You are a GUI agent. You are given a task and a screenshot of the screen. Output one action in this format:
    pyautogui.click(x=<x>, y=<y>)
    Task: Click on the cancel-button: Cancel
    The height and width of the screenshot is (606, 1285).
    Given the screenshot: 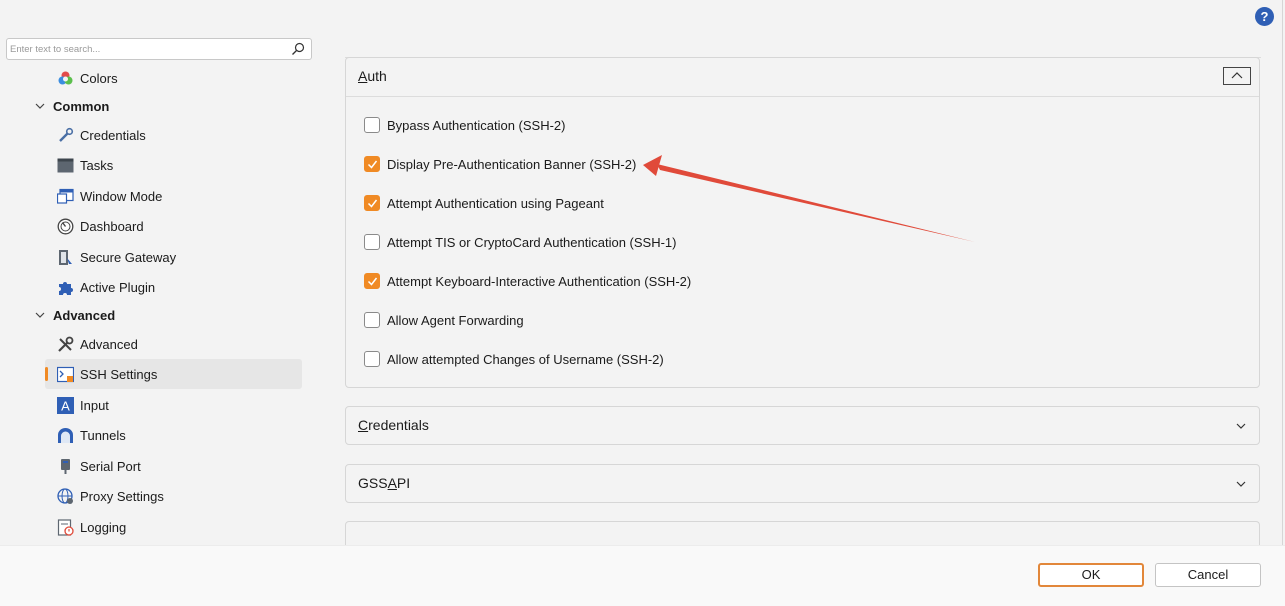 What is the action you would take?
    pyautogui.click(x=1208, y=575)
    